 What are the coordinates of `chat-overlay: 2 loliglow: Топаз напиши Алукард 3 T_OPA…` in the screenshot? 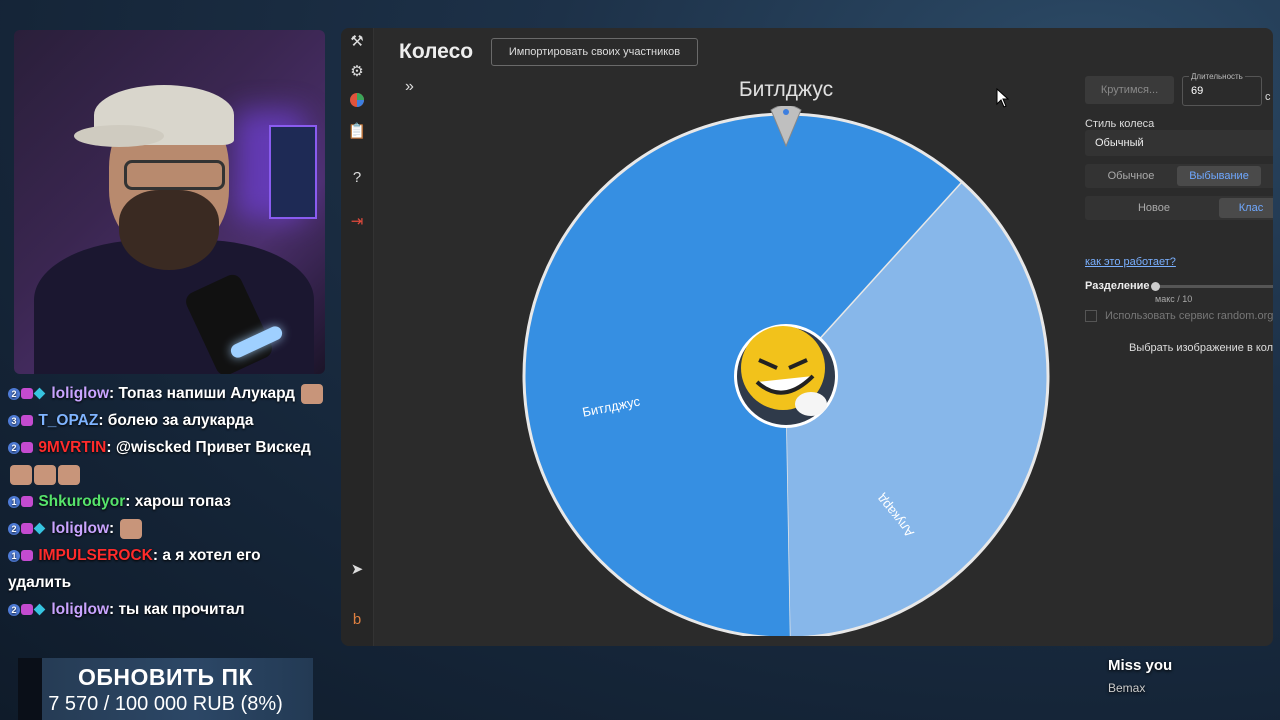 It's located at (168, 501).